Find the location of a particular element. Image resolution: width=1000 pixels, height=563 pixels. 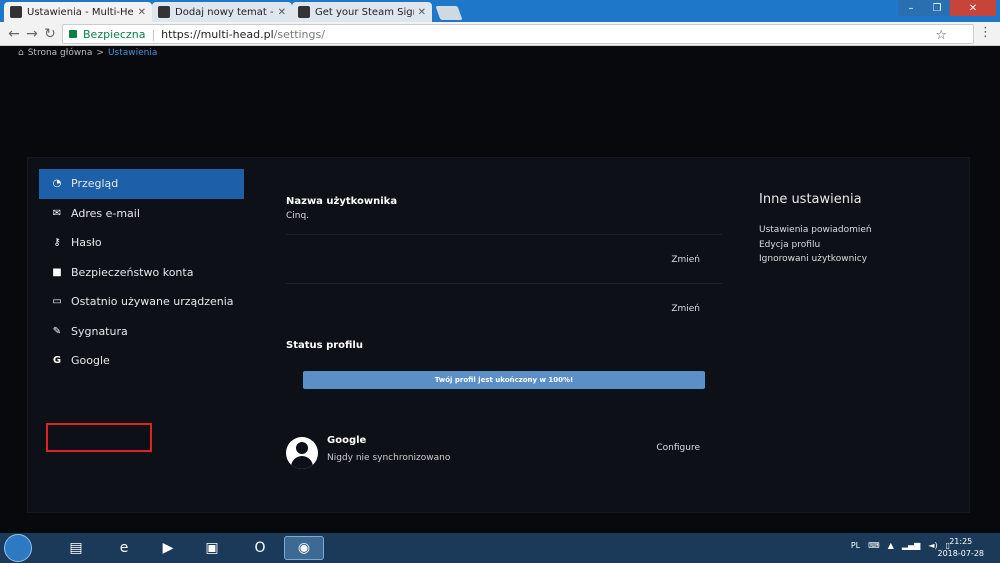

sidebar-item-label: Przegląd is located at coordinates (95, 184).